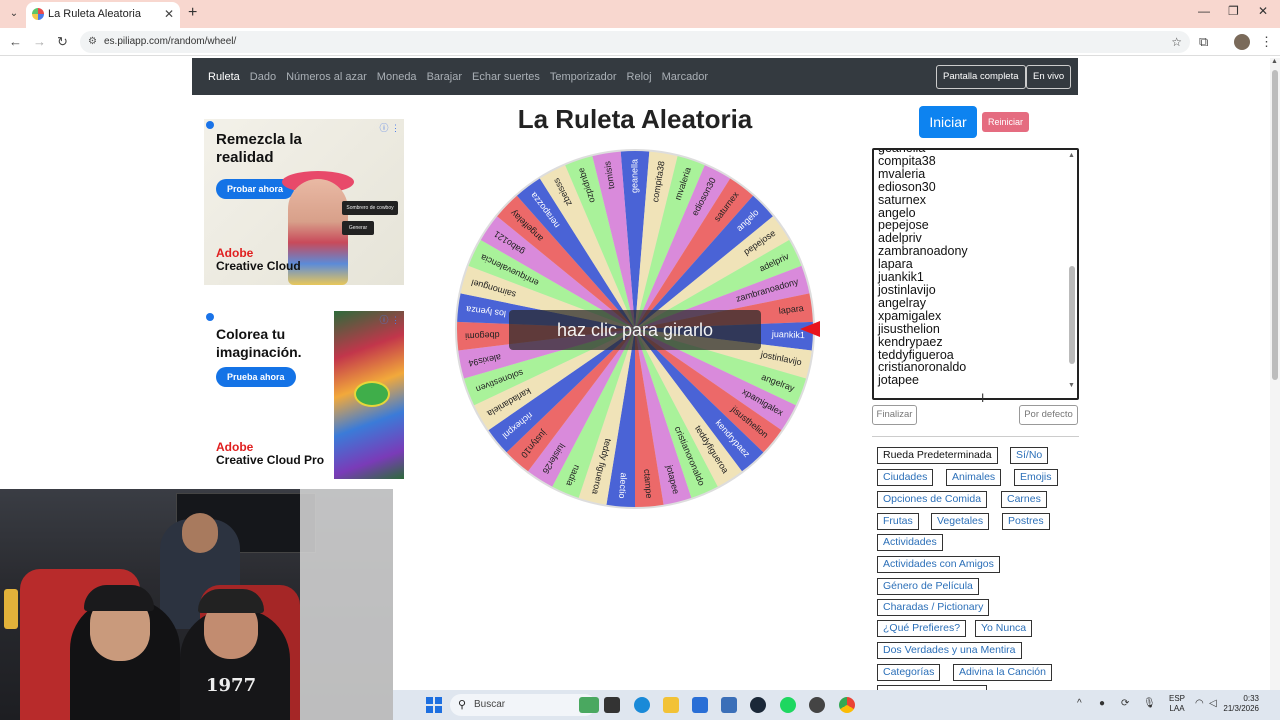 Image resolution: width=1280 pixels, height=720 pixels. What do you see at coordinates (1079, 703) in the screenshot?
I see `tray-chevron-icon: ^` at bounding box center [1079, 703].